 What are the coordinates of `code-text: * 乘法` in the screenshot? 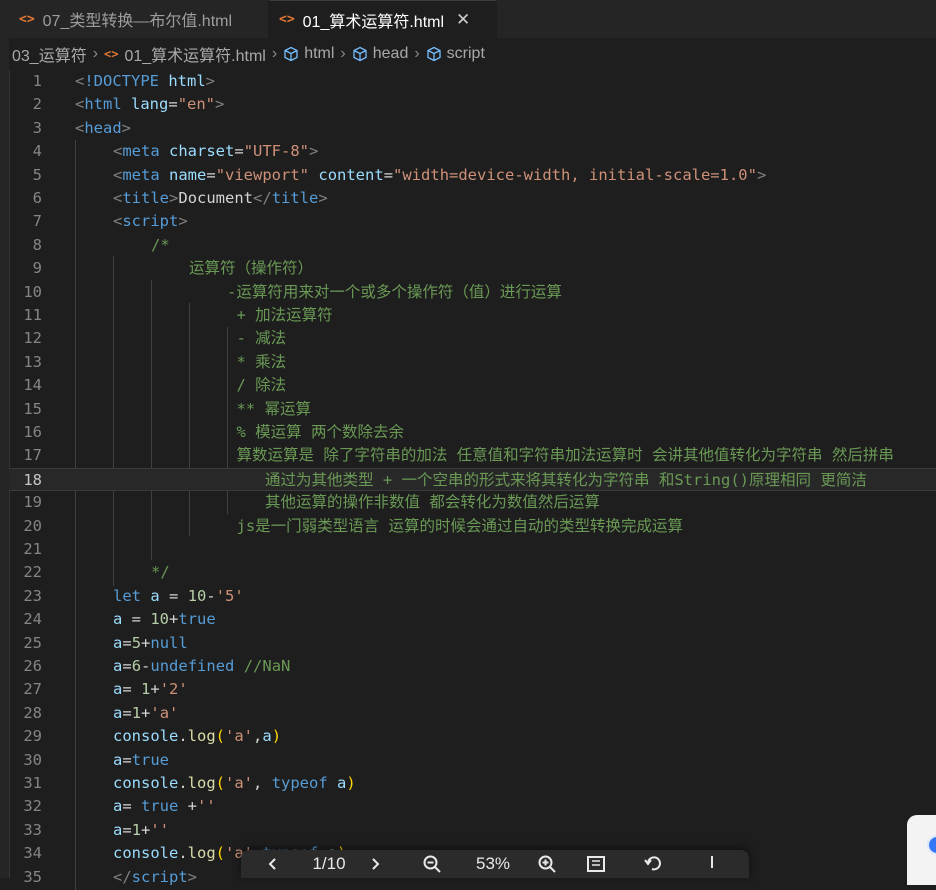 It's located at (262, 362).